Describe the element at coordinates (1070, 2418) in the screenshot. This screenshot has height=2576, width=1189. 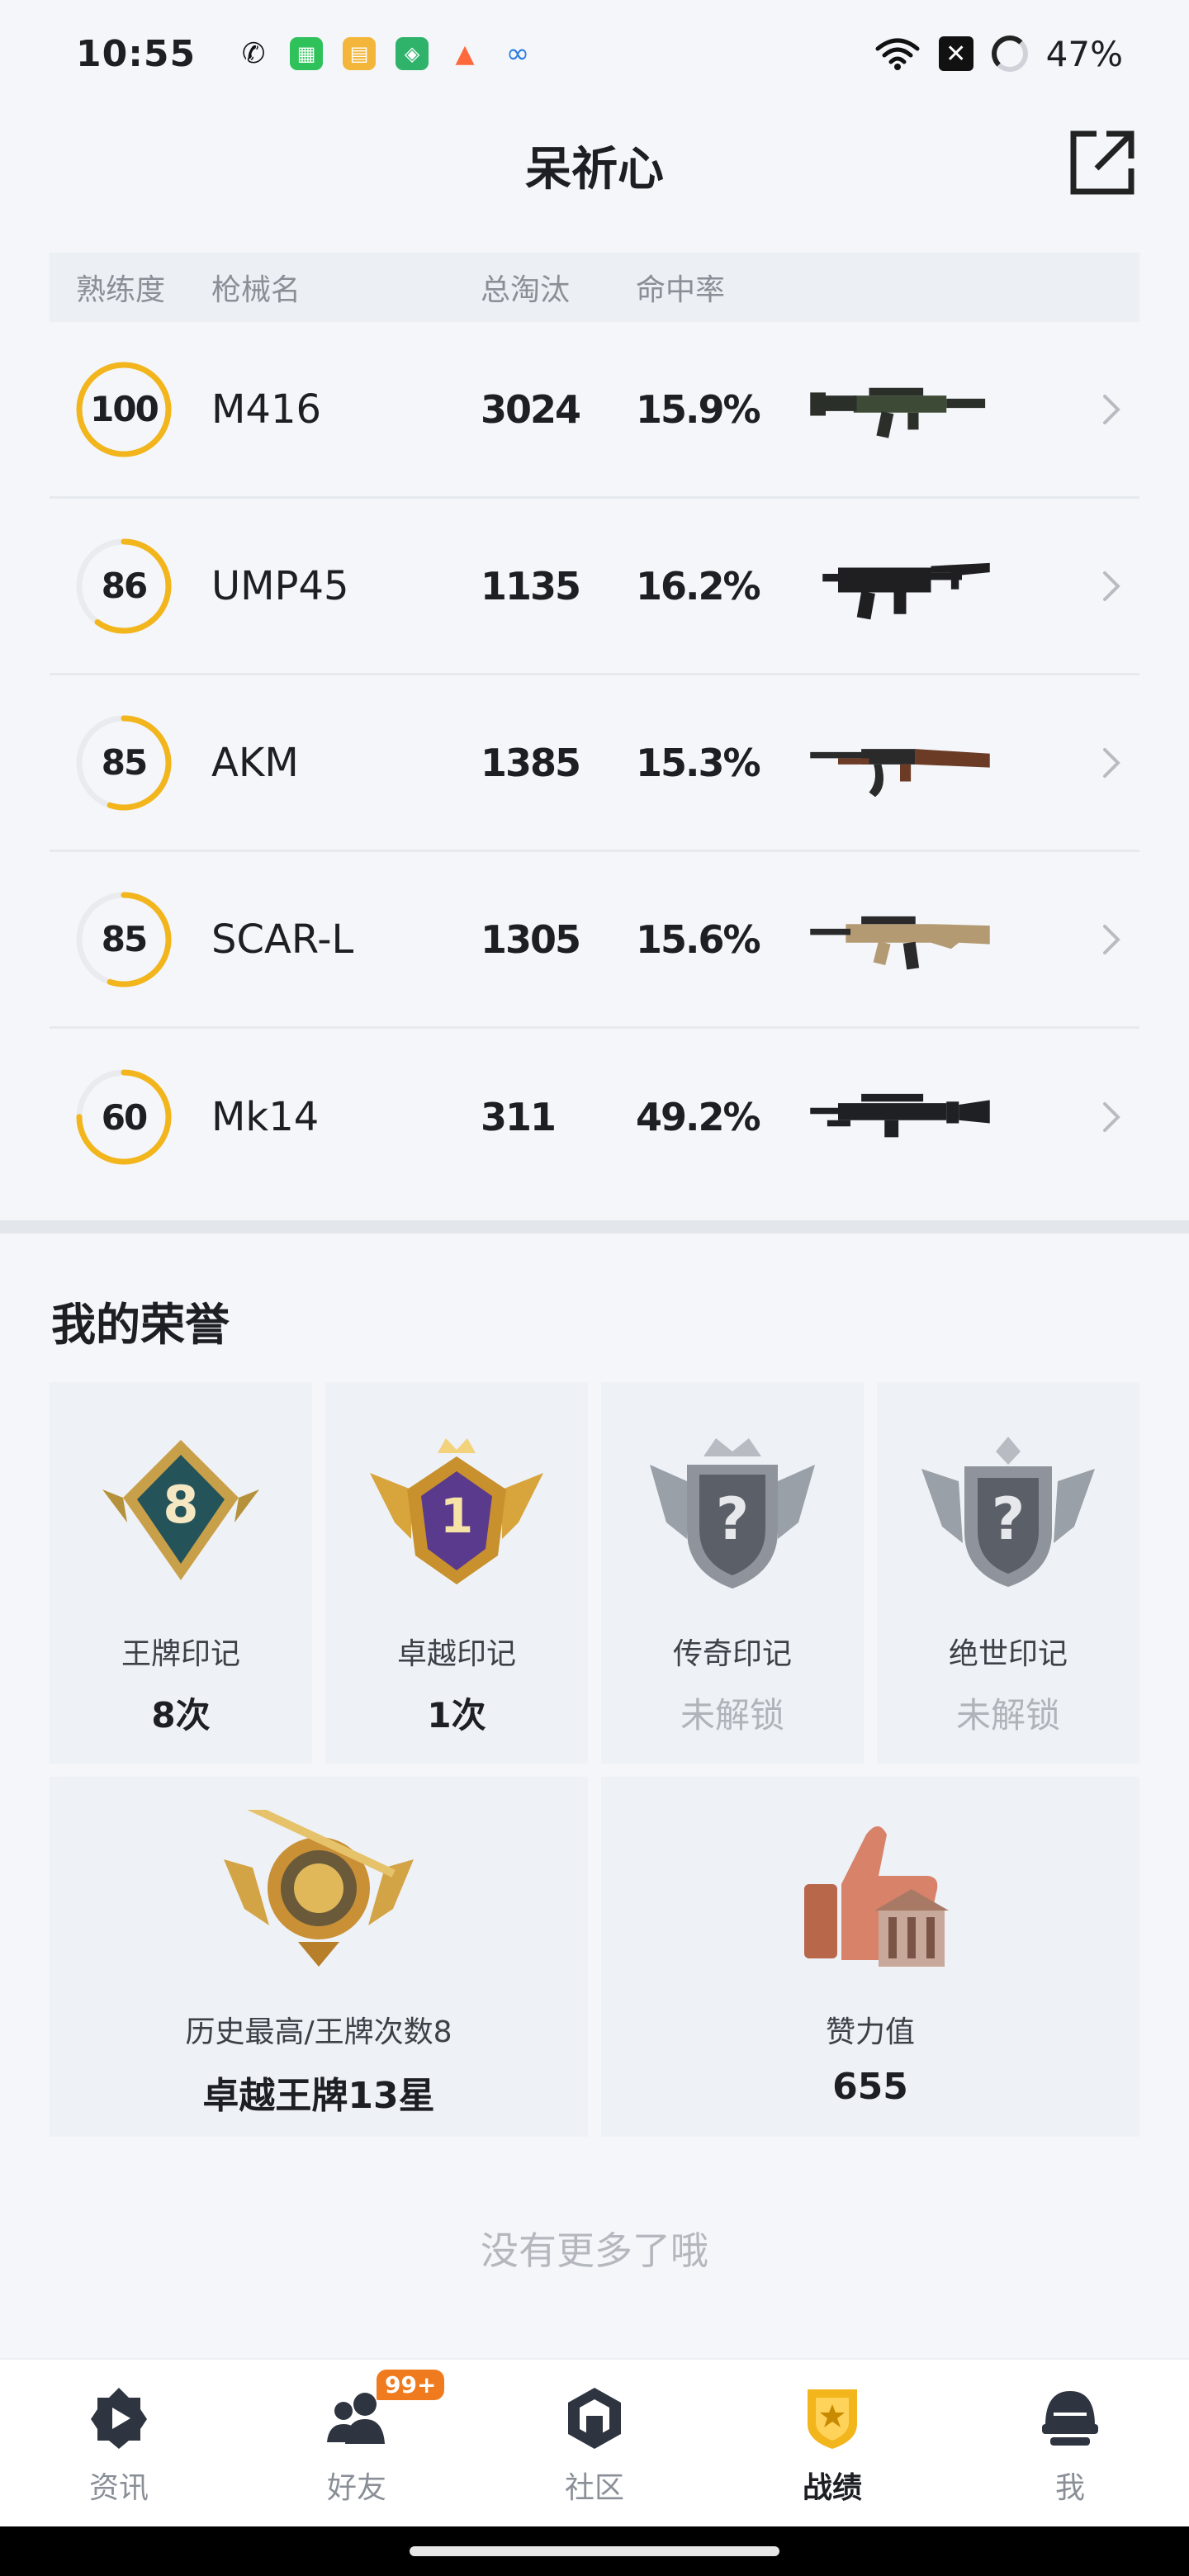
I see `profile-icon` at that location.